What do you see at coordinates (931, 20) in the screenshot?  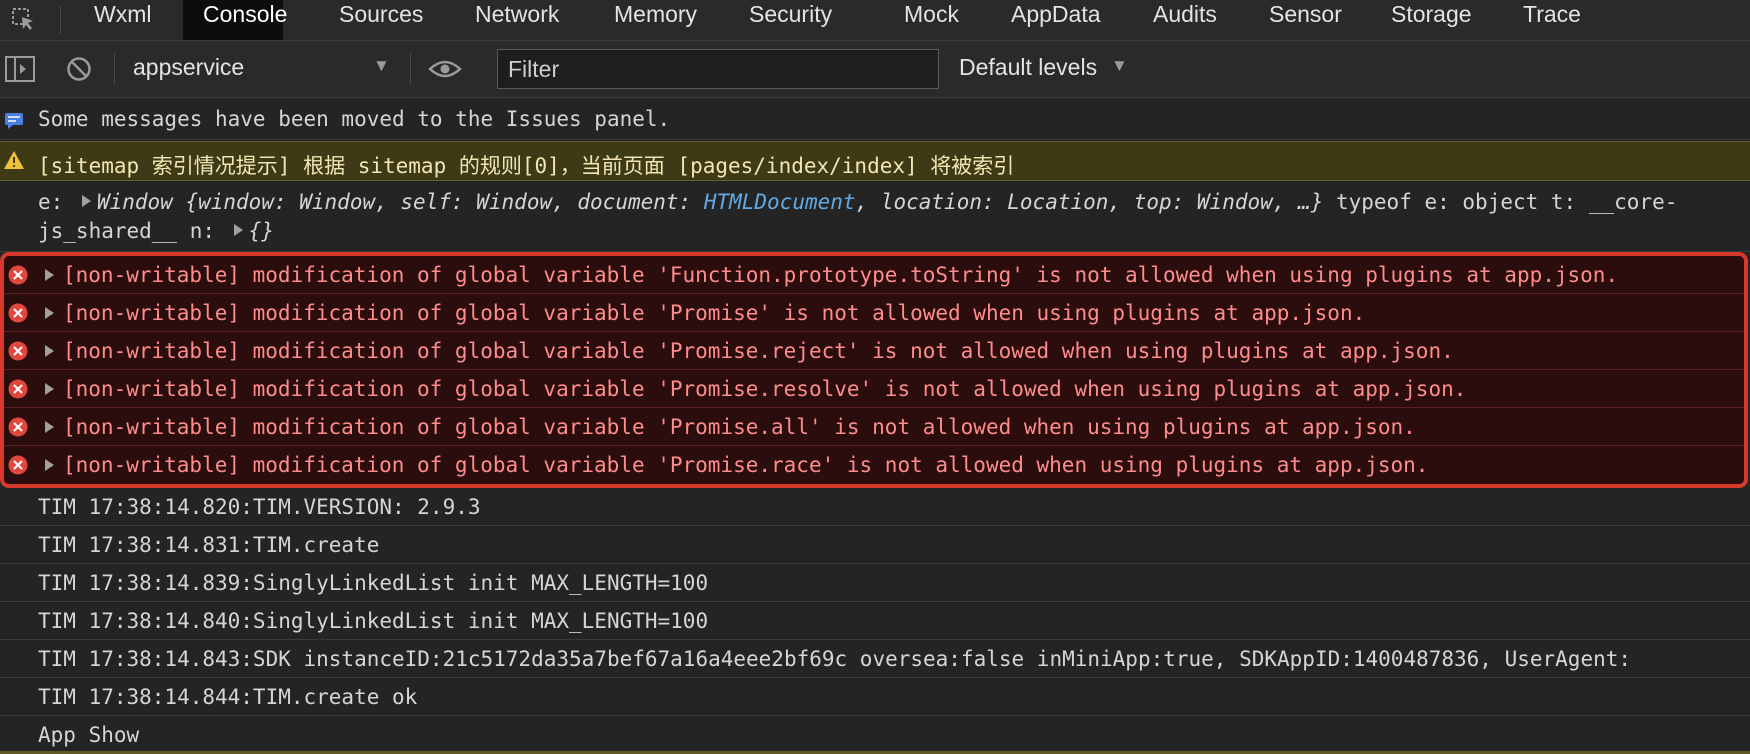 I see `tab-mock: Mock` at bounding box center [931, 20].